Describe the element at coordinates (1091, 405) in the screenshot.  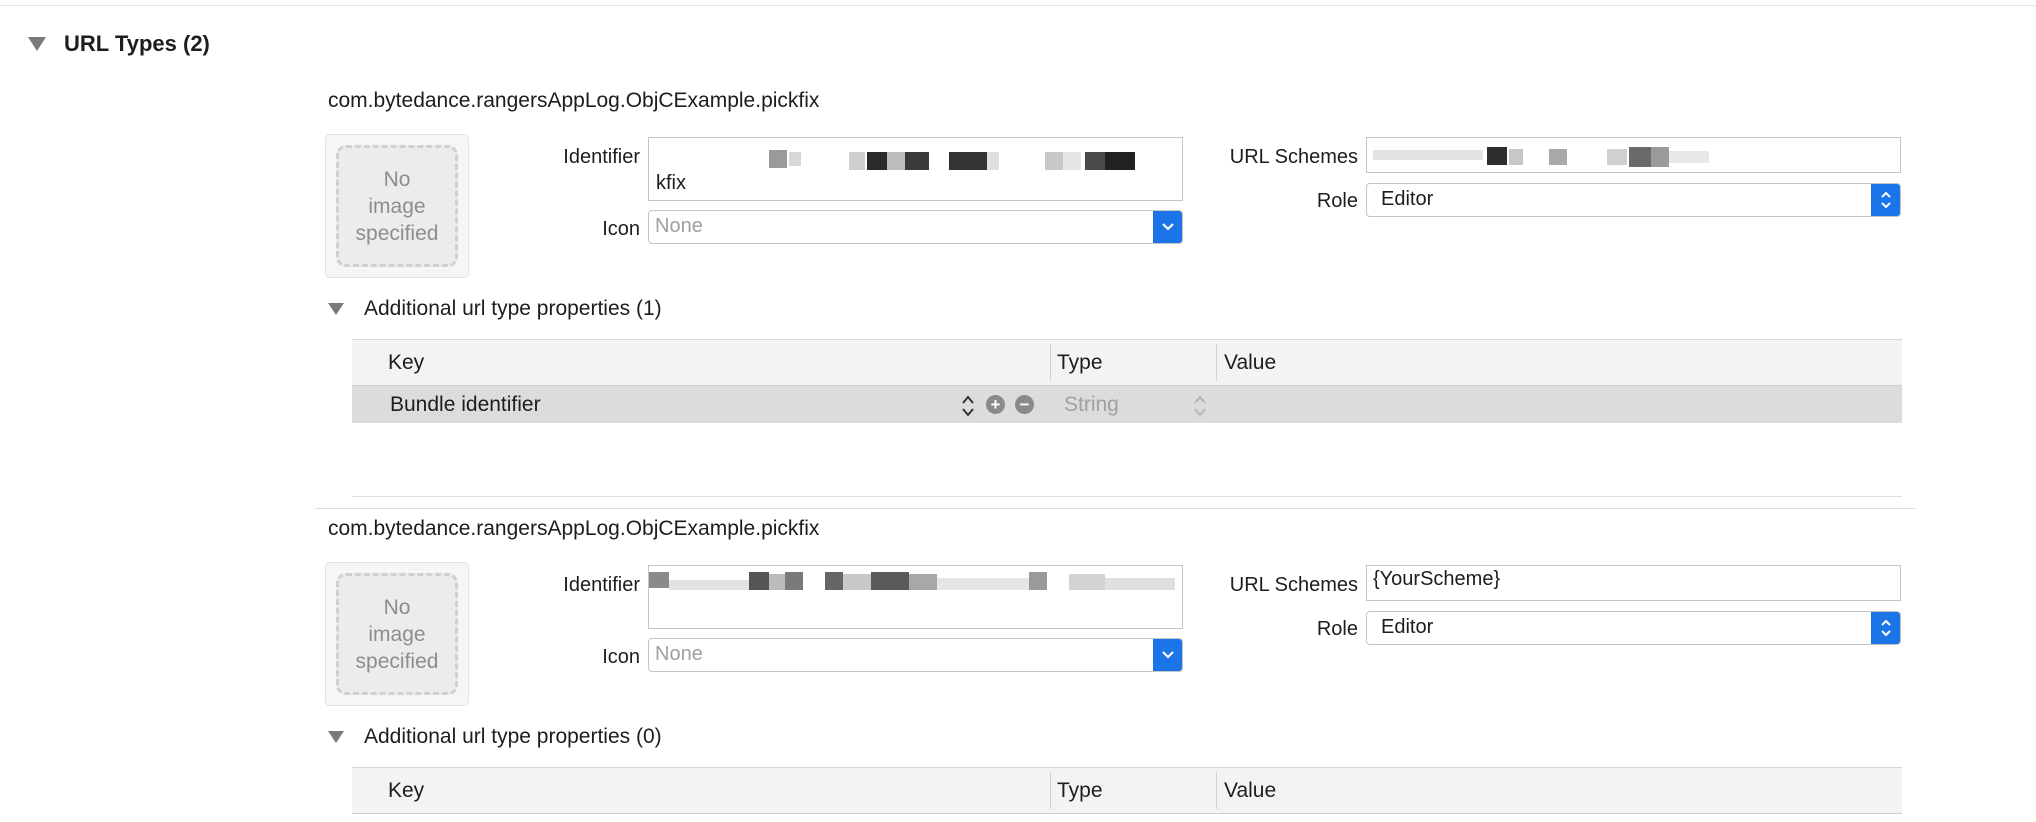
I see `row-type: String` at that location.